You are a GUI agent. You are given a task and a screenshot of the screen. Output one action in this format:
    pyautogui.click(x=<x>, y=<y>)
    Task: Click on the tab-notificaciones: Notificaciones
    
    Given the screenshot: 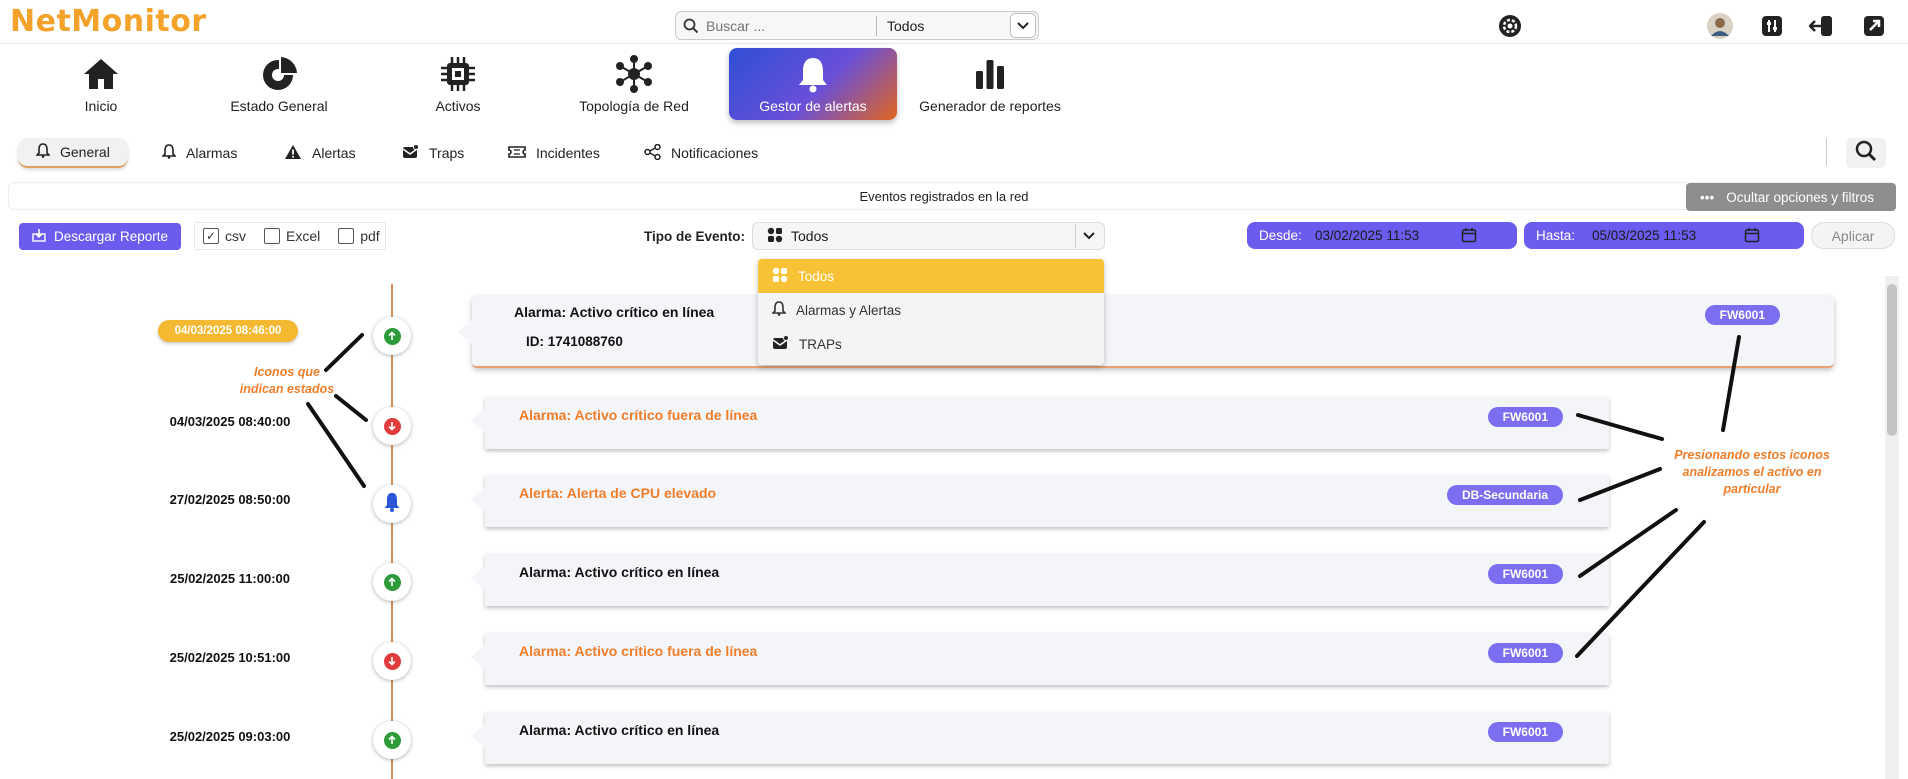 What is the action you would take?
    pyautogui.click(x=701, y=153)
    